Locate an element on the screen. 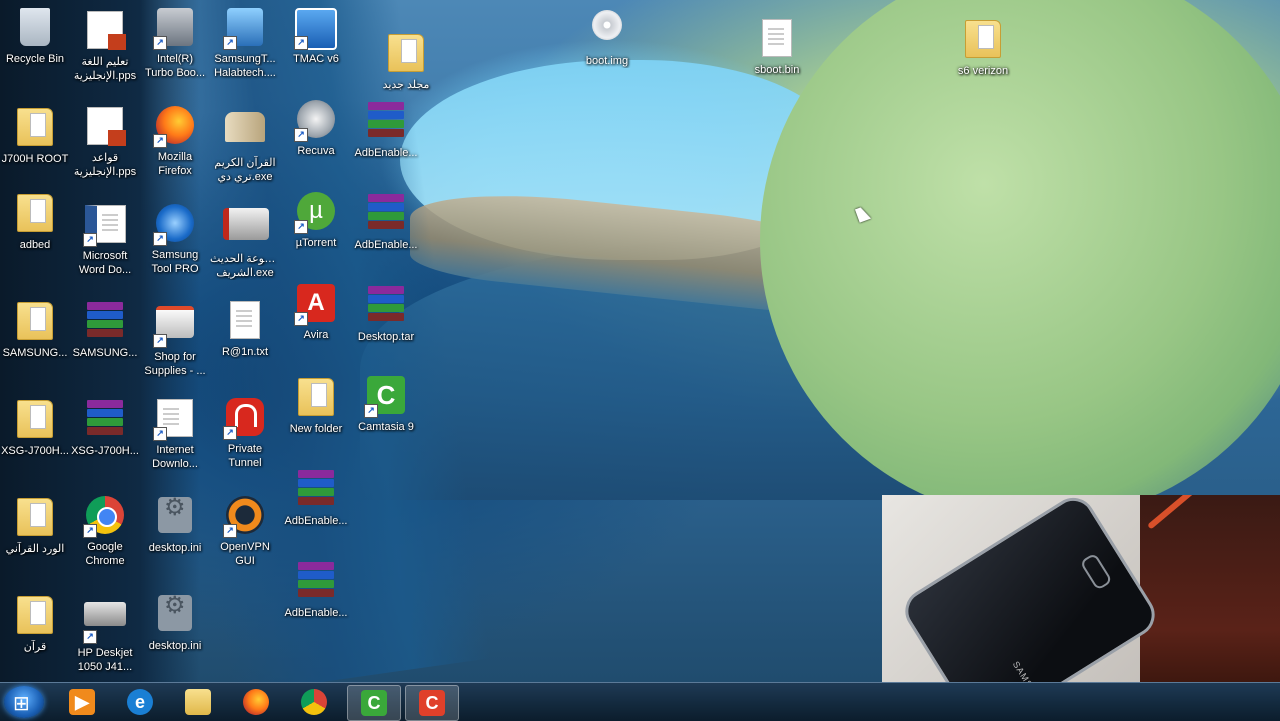 Image resolution: width=1280 pixels, height=721 pixels. firefox-icon is located at coordinates (256, 702).